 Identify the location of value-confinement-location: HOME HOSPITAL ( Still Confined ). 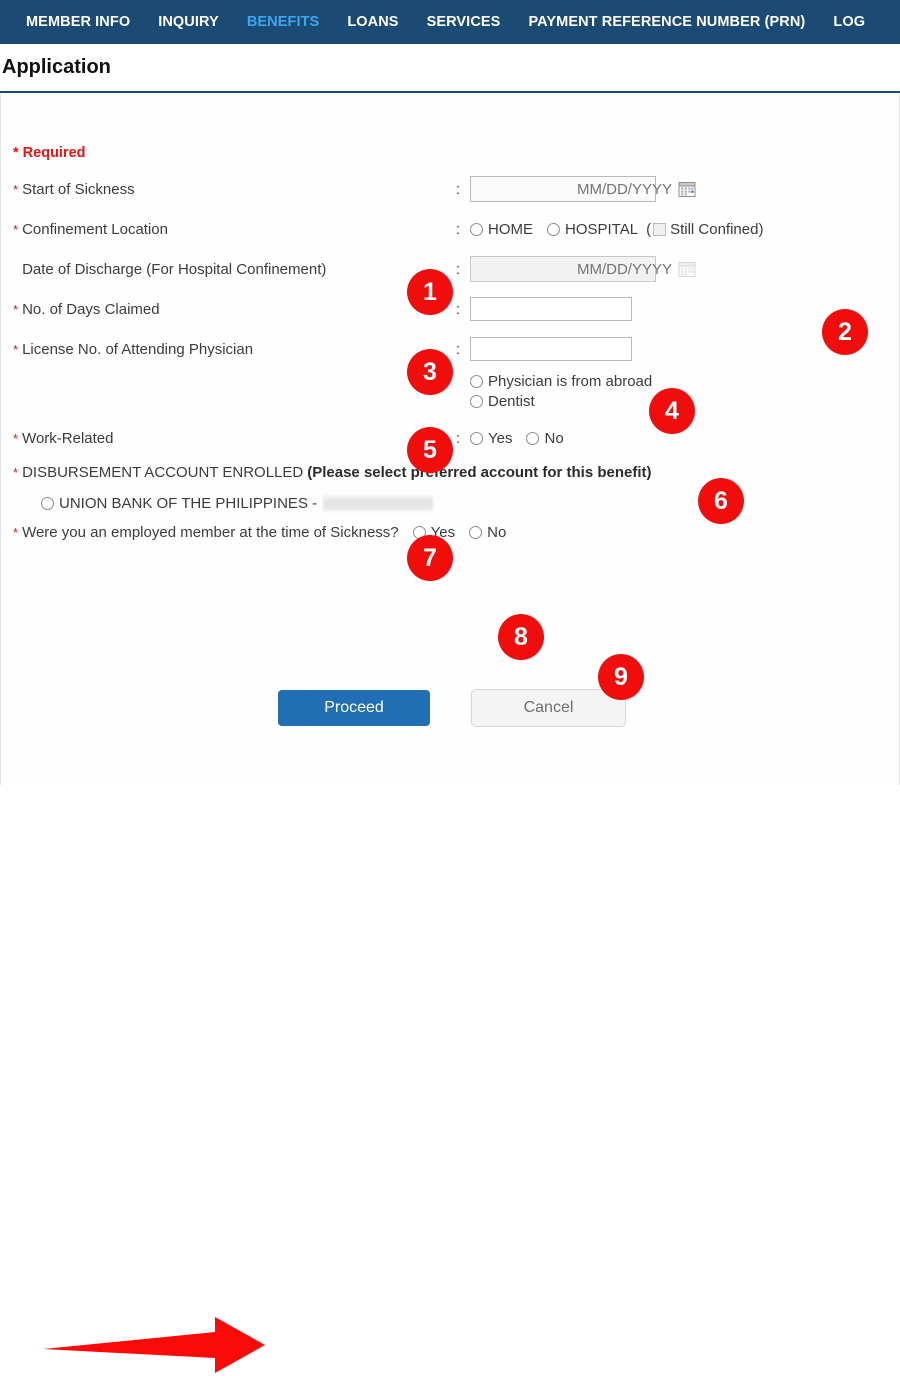
(616, 229).